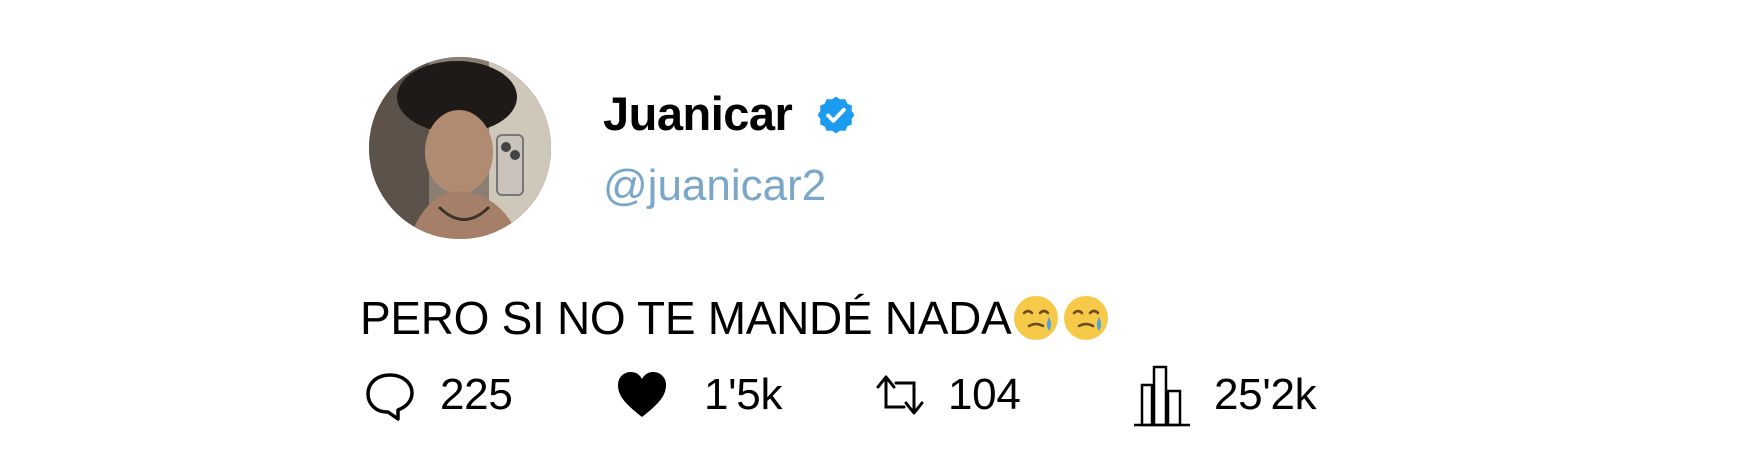 The width and height of the screenshot is (1748, 462). I want to click on retweet-icon, so click(900, 395).